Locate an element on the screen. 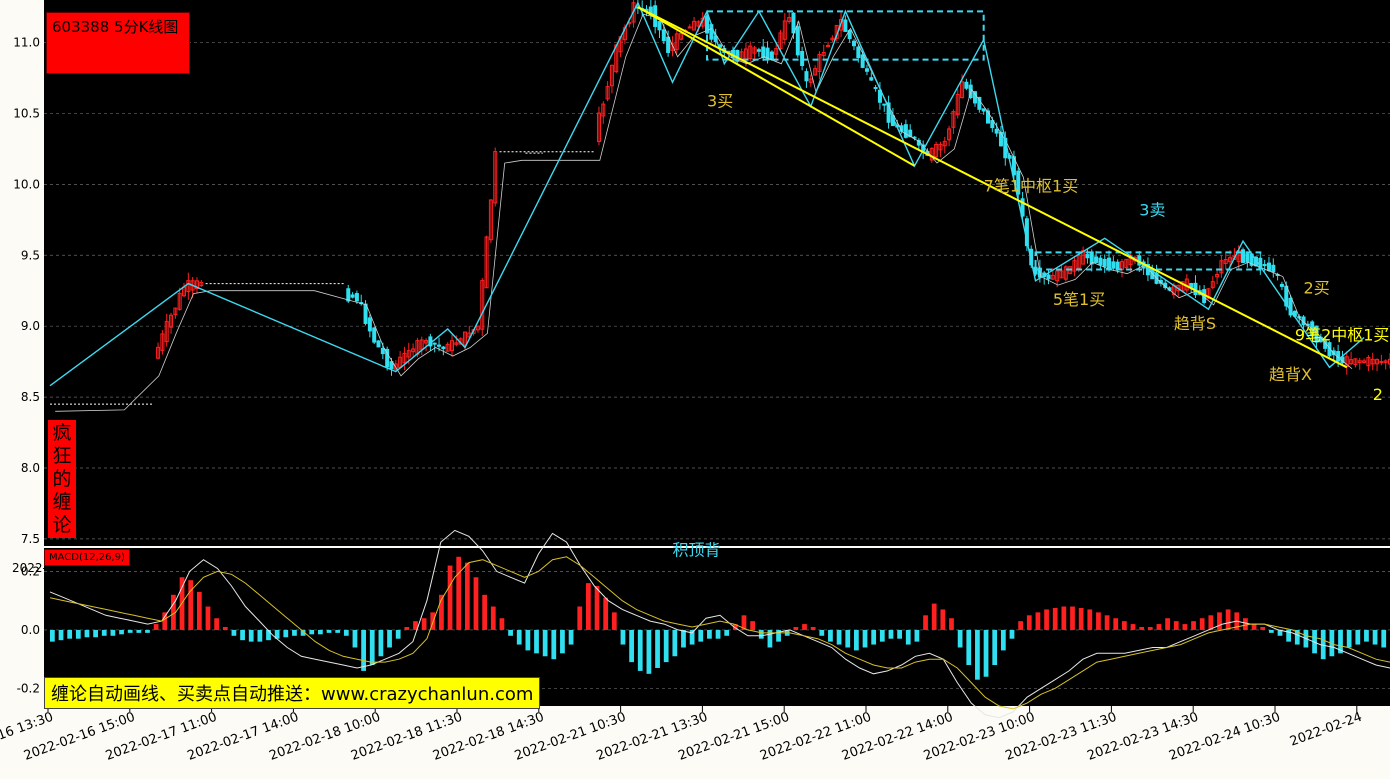  signal-annotation: 2买 is located at coordinates (1317, 288).